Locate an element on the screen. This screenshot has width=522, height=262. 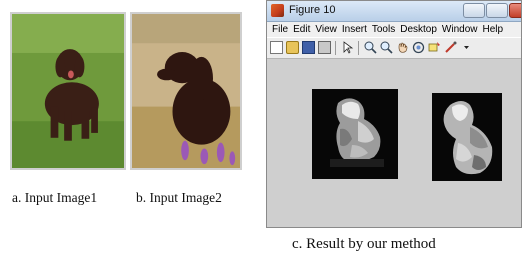
open-folder-icon is located at coordinates (292, 47).